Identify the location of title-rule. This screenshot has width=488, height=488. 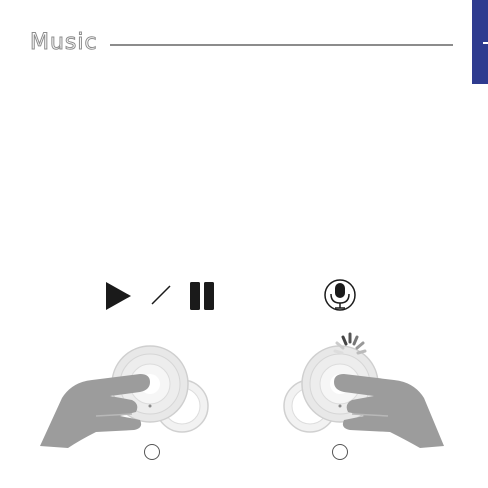
(281, 45).